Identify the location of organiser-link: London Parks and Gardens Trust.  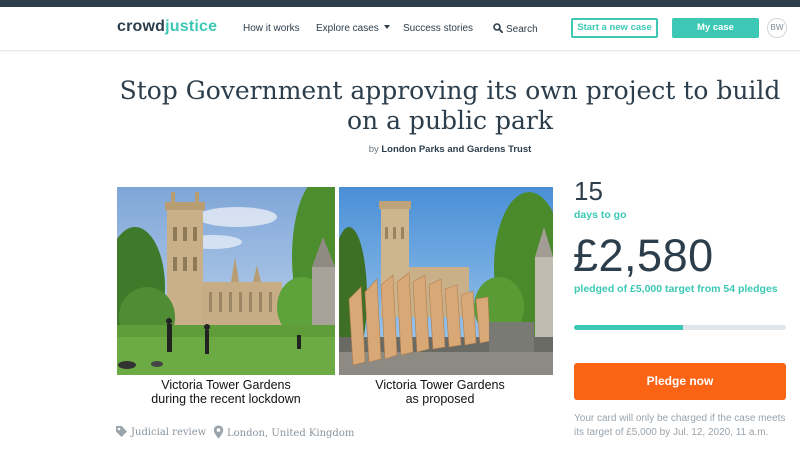
(456, 149).